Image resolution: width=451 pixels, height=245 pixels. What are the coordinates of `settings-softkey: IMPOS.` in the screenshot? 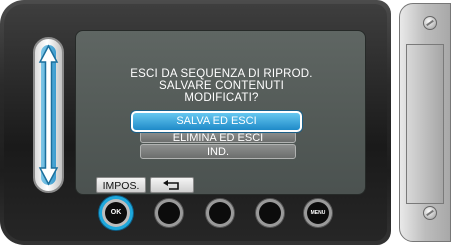 It's located at (121, 185).